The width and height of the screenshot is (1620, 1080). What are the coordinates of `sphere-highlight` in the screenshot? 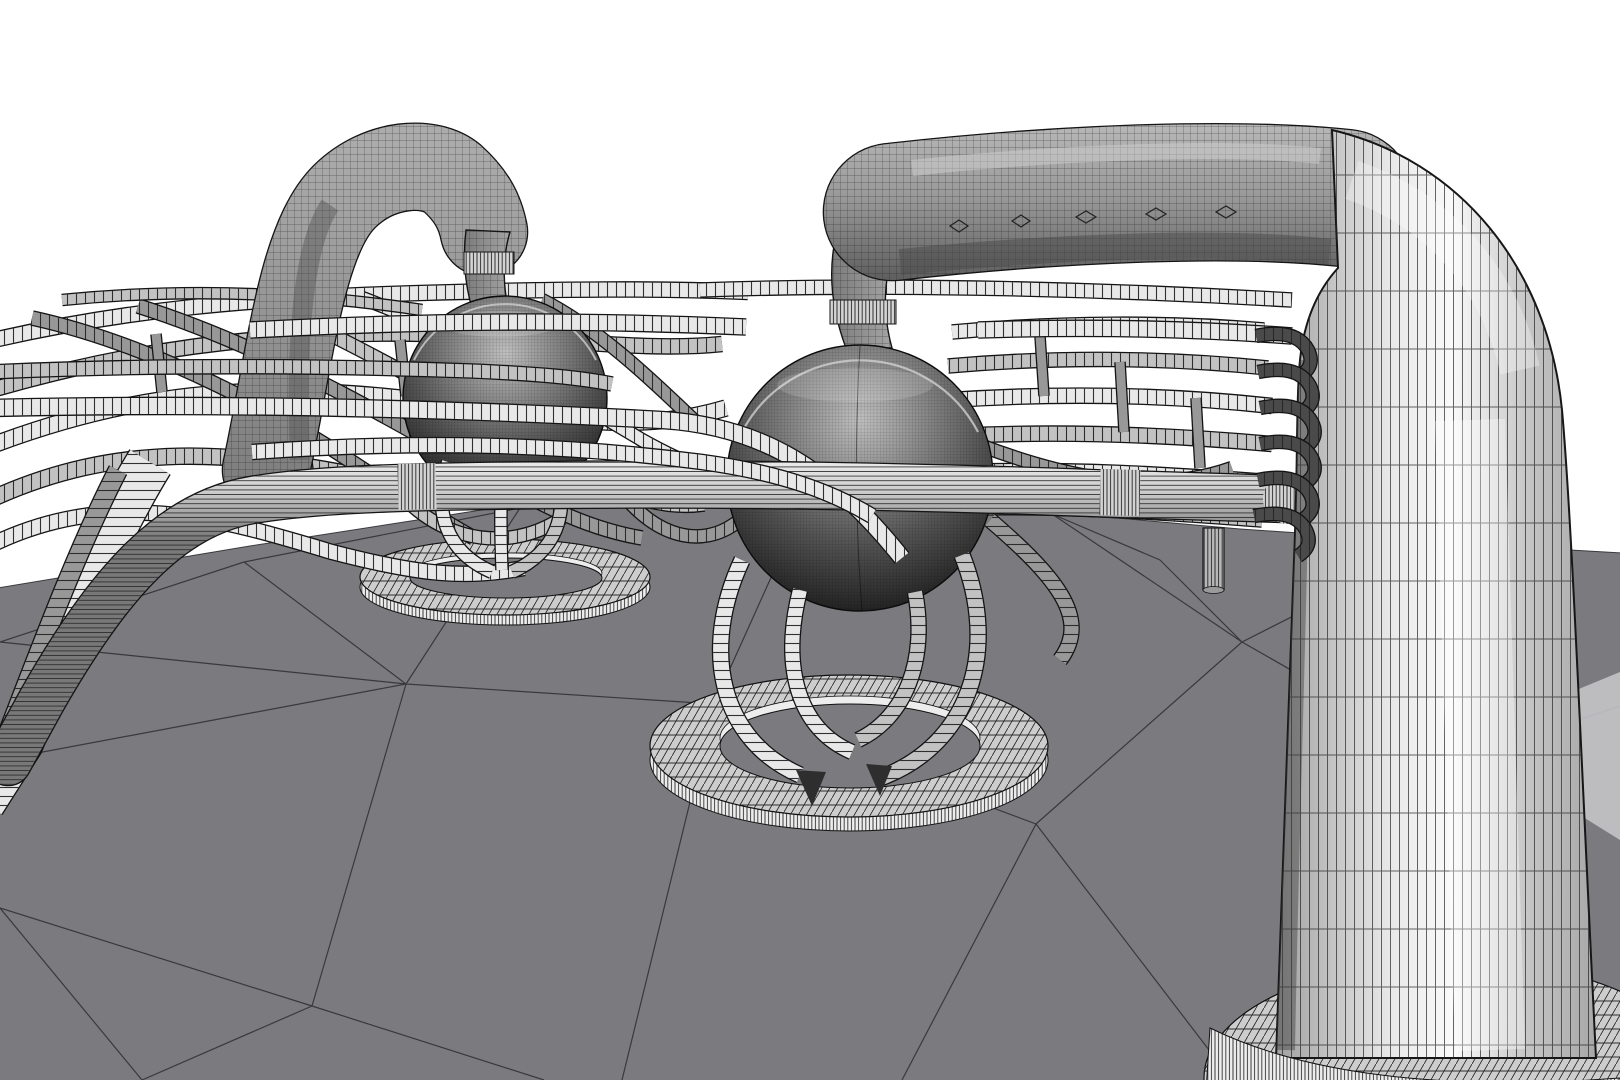 It's located at (855, 385).